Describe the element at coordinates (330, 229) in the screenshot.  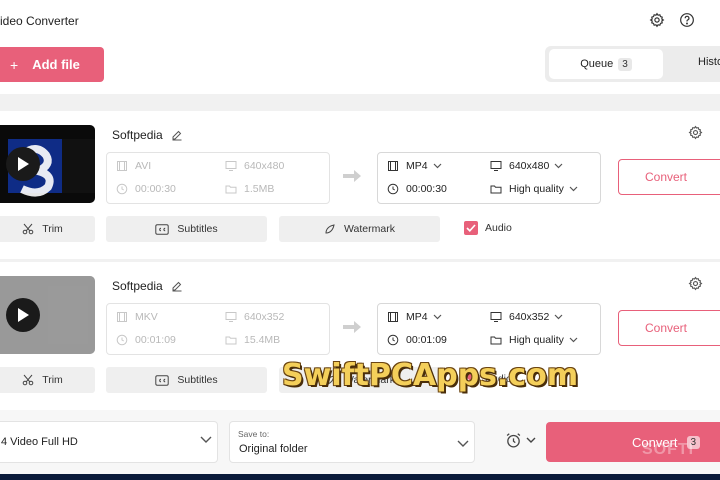
I see `watermark-icon` at that location.